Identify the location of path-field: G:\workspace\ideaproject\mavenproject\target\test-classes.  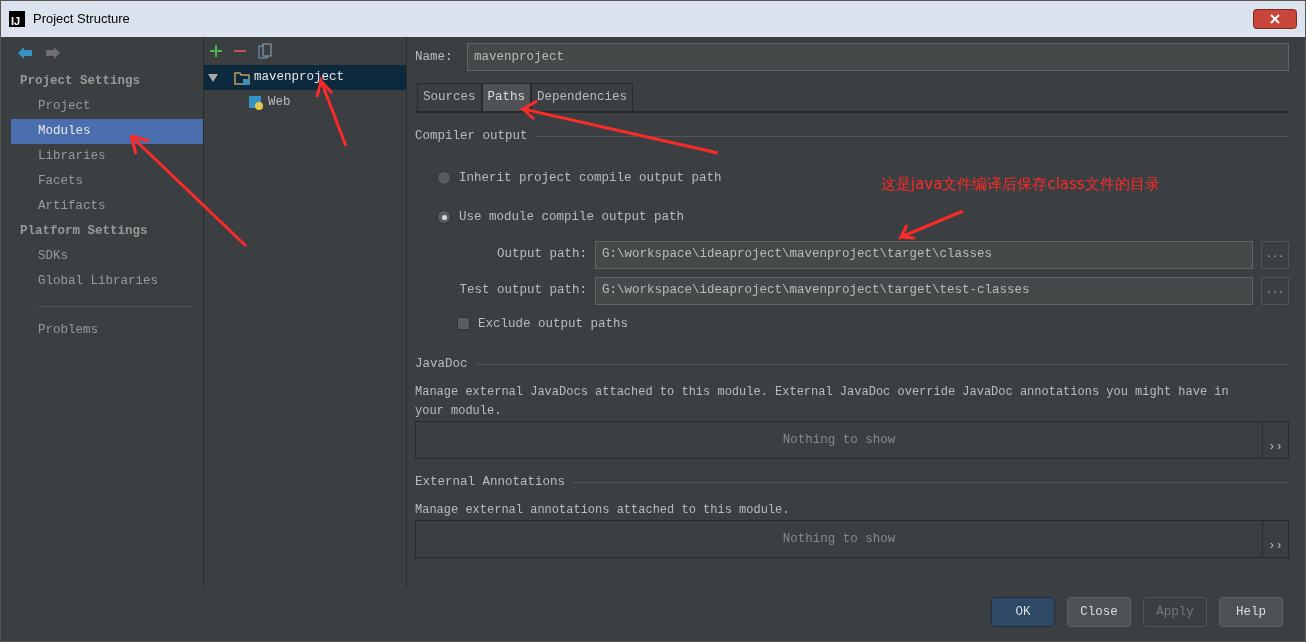
(924, 290).